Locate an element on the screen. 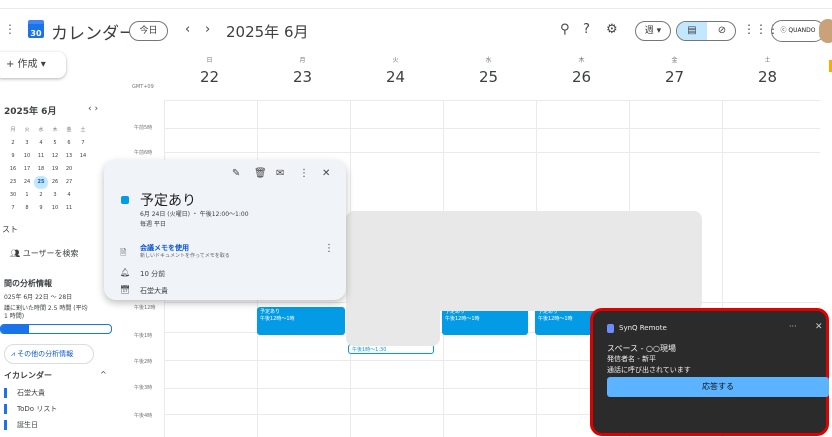 Image resolution: width=832 pixels, height=437 pixels. view-toggle: ▤ ⊘ is located at coordinates (706, 31).